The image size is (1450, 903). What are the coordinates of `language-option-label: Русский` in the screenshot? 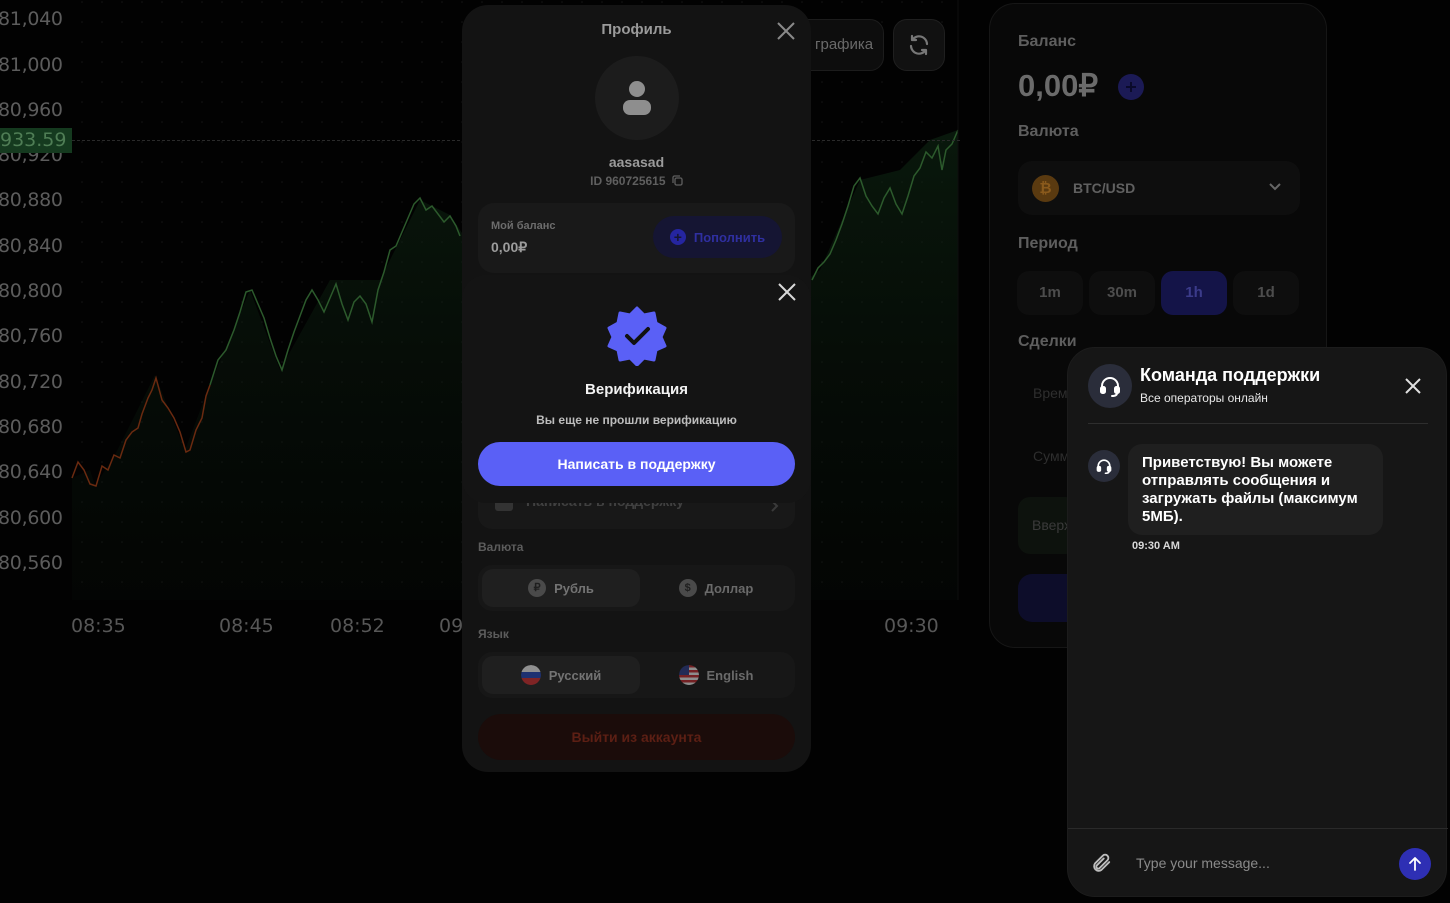 It's located at (575, 675).